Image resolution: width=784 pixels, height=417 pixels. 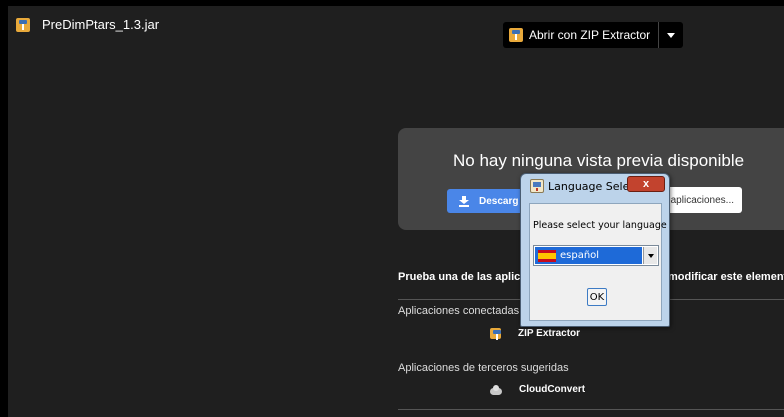 I want to click on file-name: PreDimPtars_1.3.jar, so click(x=101, y=24).